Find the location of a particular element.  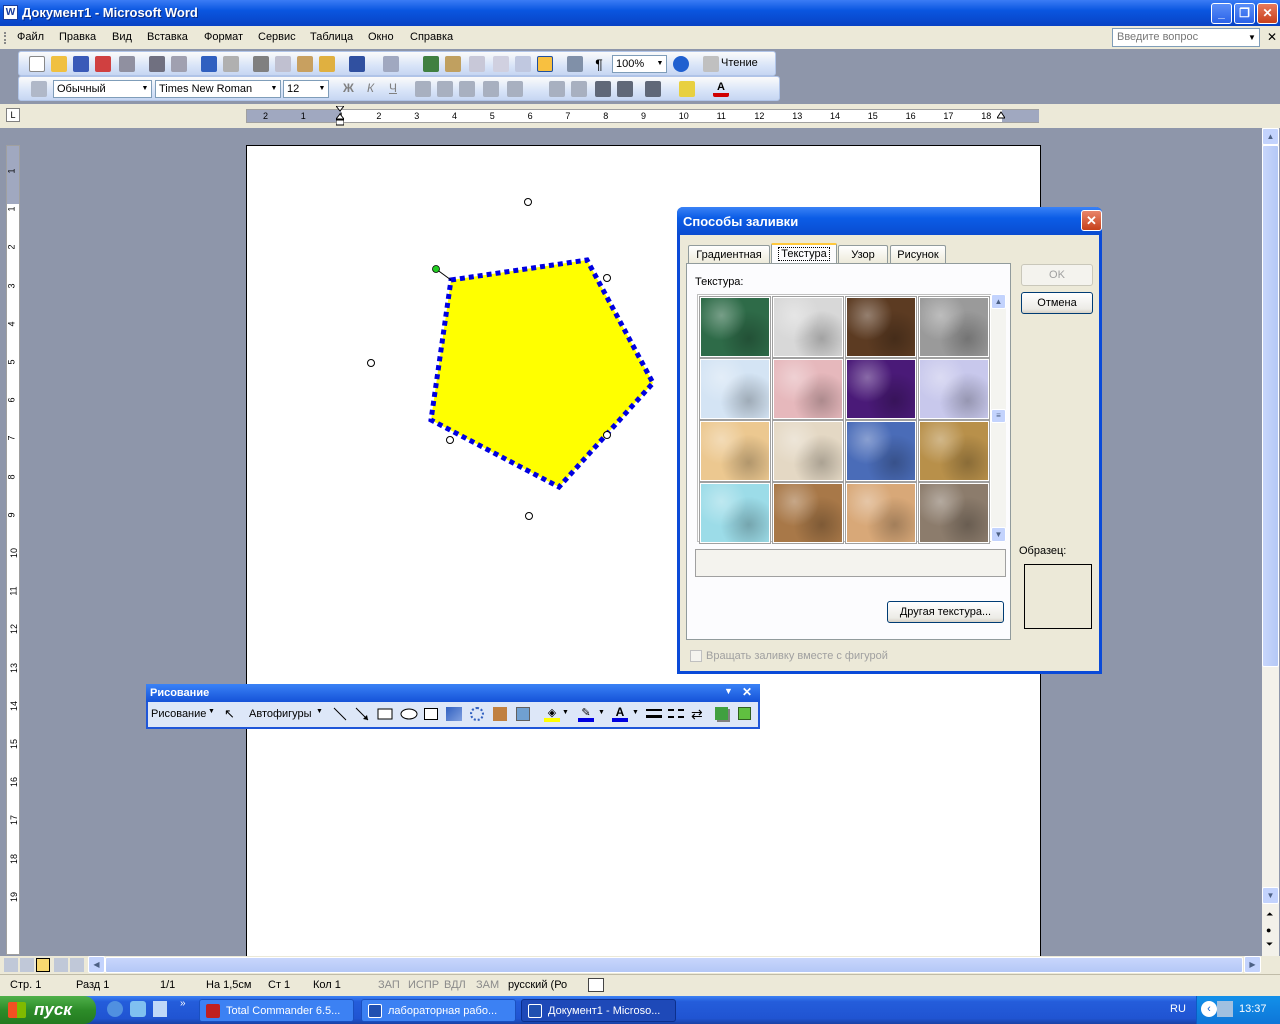

show-formatting-icon: ¶ is located at coordinates (599, 64).